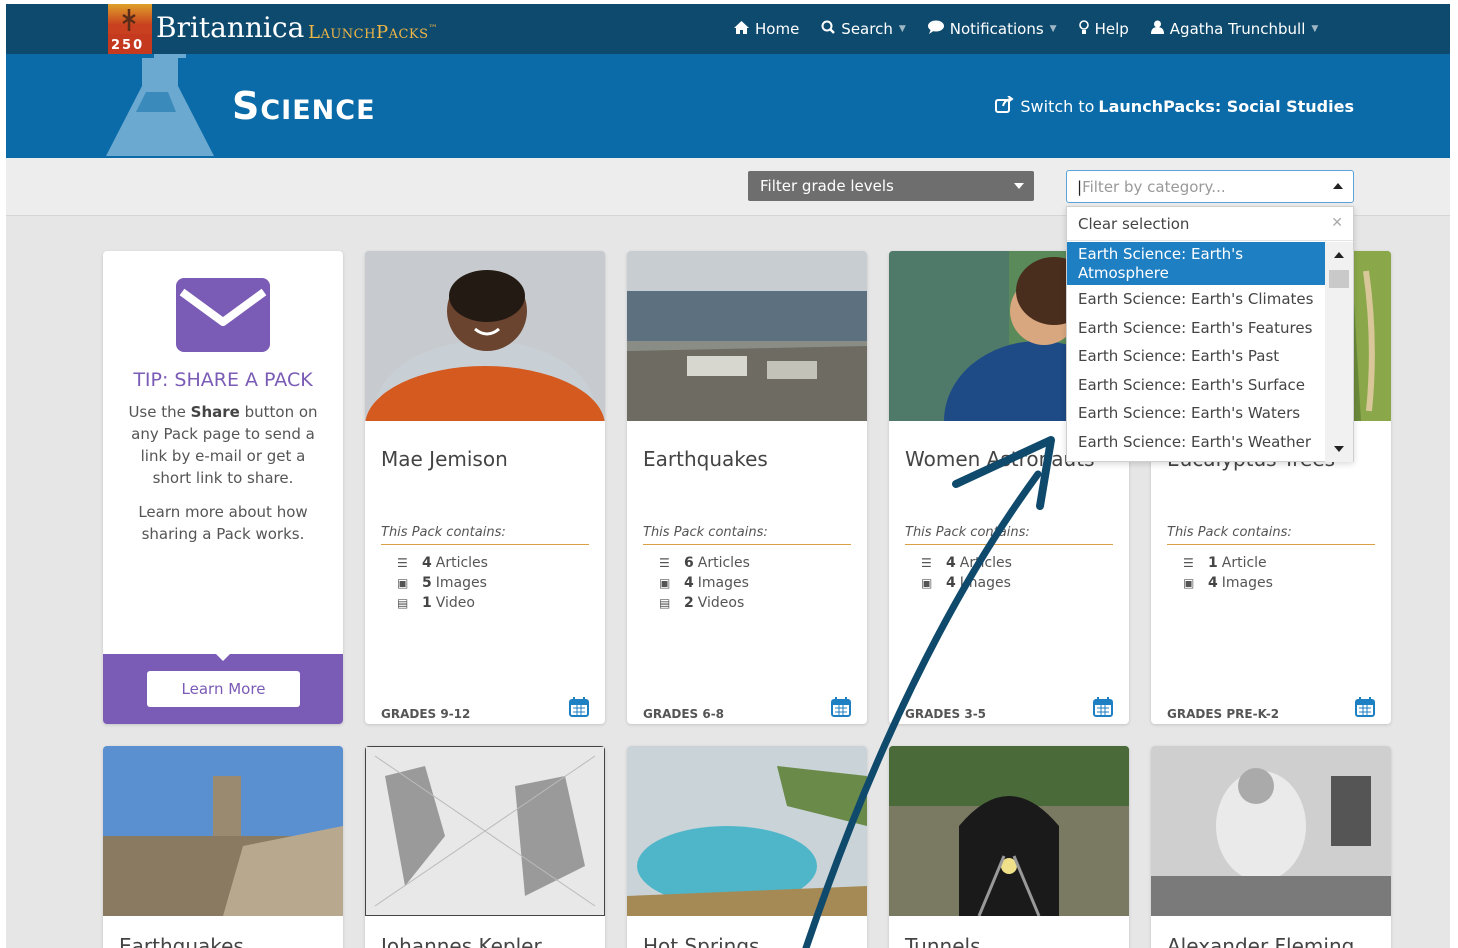  I want to click on britannica-250-badge: 250, so click(130, 29).